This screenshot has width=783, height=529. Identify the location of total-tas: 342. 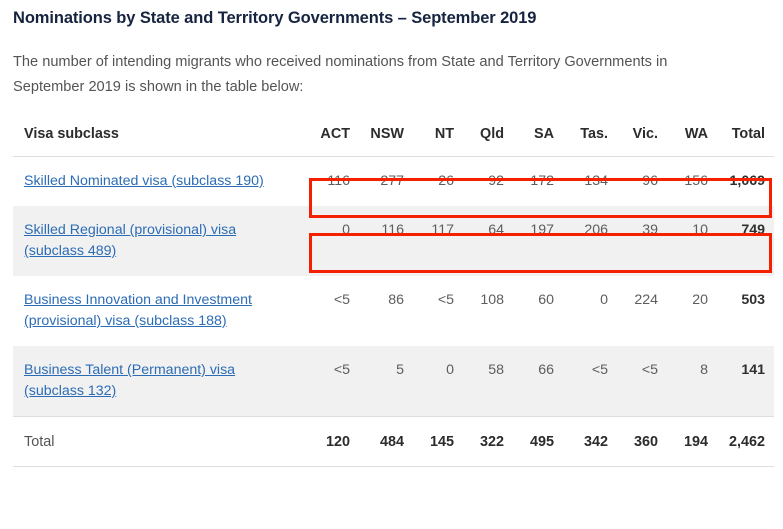
(590, 441).